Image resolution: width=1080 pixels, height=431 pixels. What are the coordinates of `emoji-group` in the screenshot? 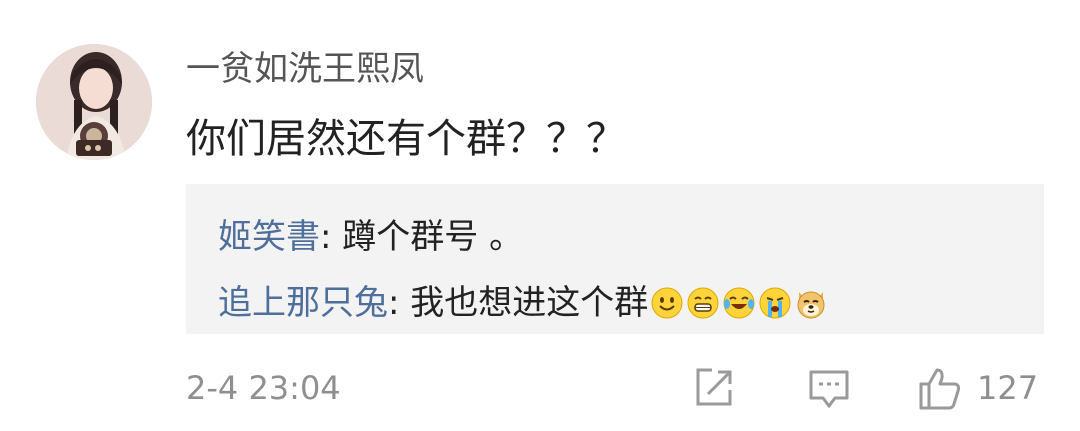 It's located at (739, 303).